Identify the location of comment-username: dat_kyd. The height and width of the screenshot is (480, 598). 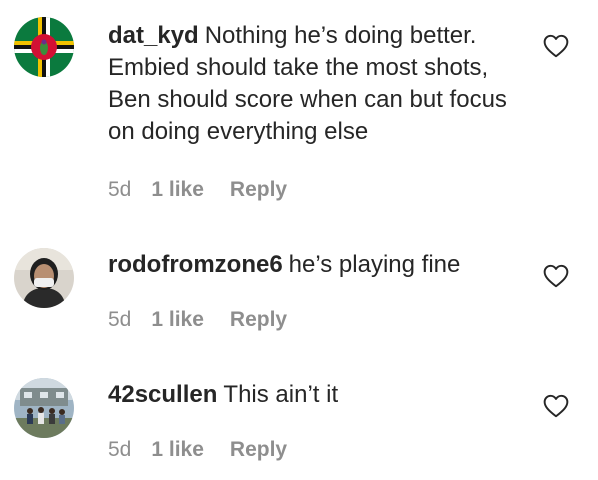
(153, 35).